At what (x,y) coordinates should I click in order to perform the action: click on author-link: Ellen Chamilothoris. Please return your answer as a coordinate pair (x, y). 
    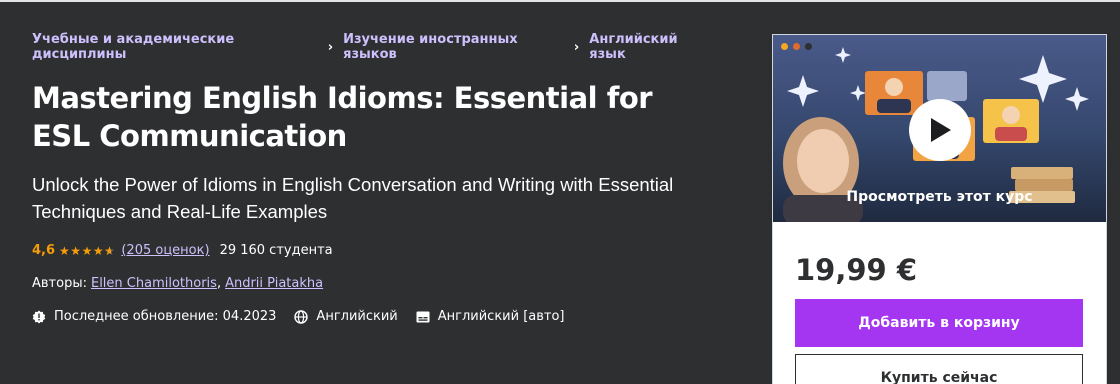
    Looking at the image, I should click on (154, 283).